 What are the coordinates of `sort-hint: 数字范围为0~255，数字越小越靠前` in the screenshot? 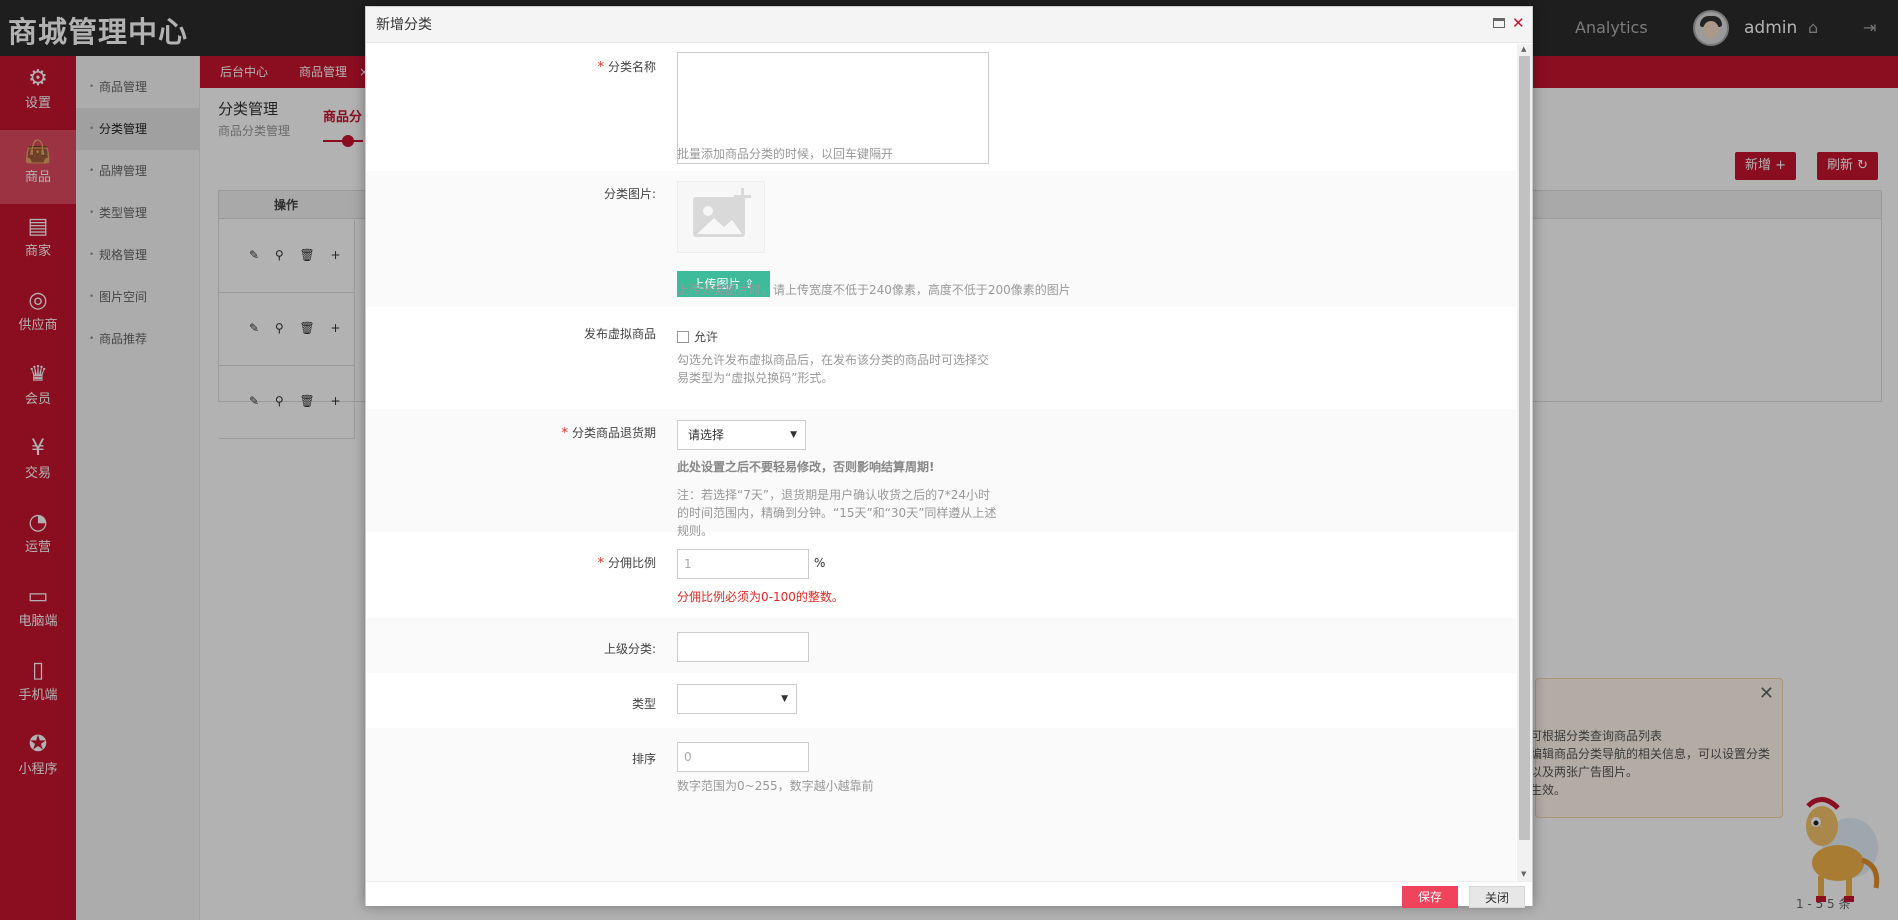 It's located at (775, 786).